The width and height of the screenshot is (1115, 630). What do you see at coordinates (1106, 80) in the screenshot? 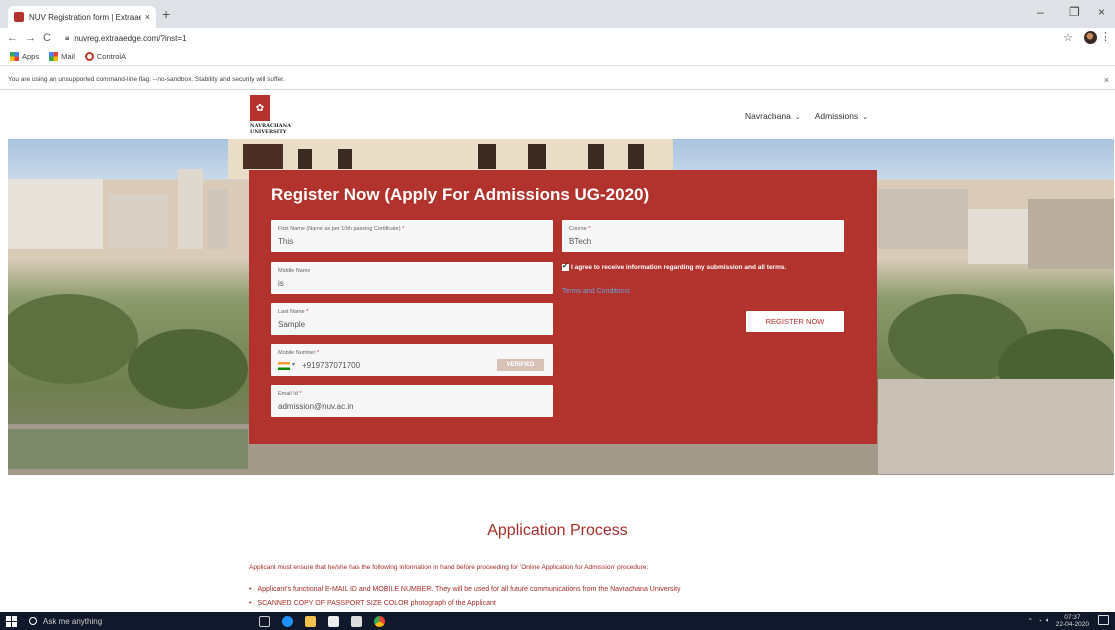
I see `infobar-close-icon: ×` at bounding box center [1106, 80].